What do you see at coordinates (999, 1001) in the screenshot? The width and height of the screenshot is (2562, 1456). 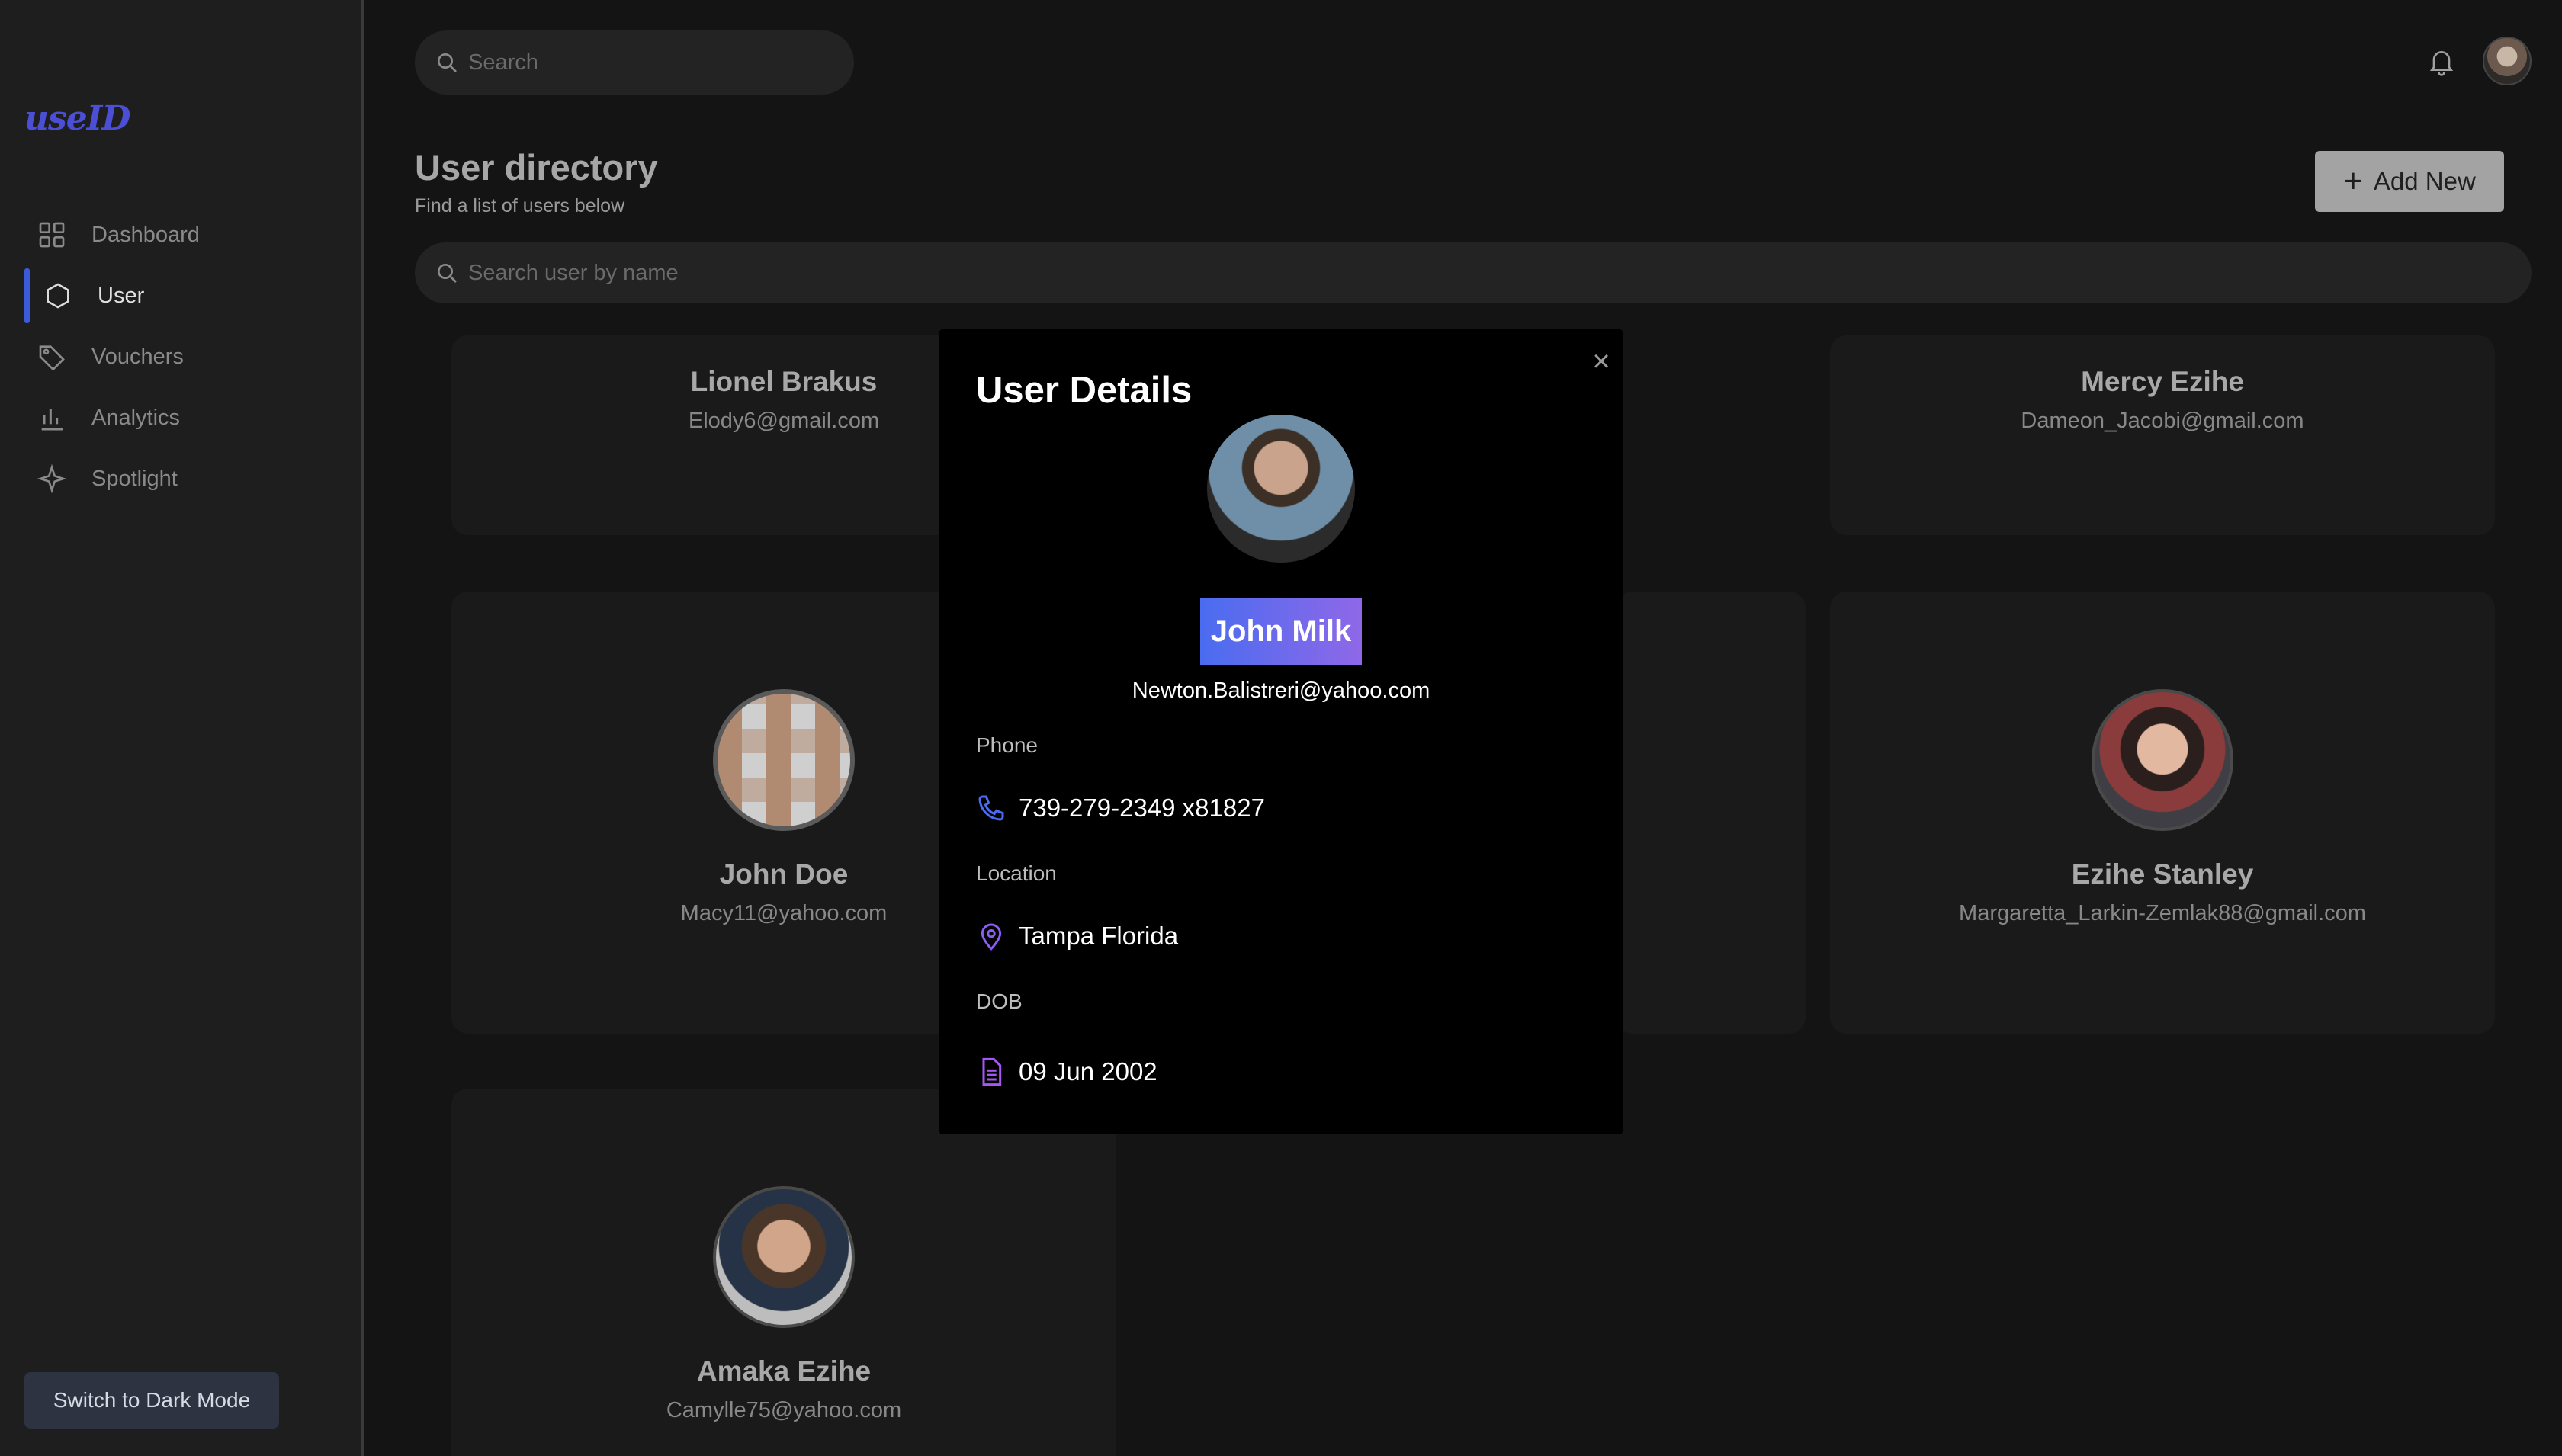 I see `dob-label: DOB` at bounding box center [999, 1001].